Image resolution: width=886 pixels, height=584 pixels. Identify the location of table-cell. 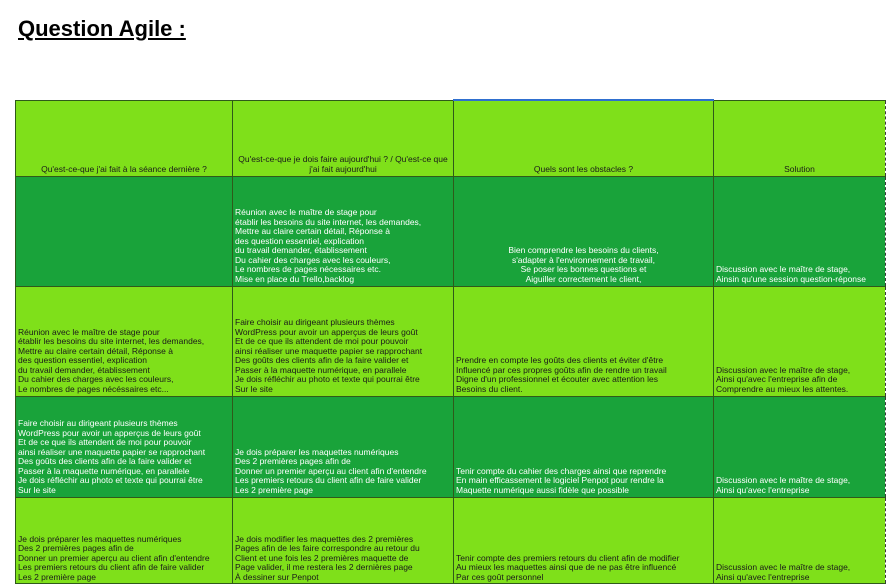
(124, 231).